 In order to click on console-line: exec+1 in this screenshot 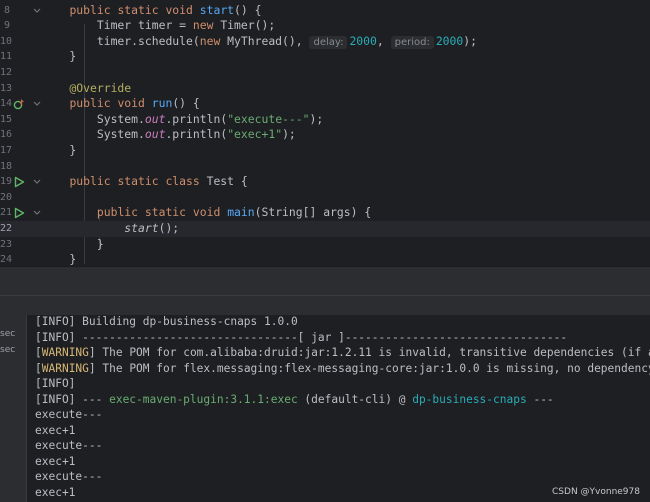, I will do `click(55, 493)`.